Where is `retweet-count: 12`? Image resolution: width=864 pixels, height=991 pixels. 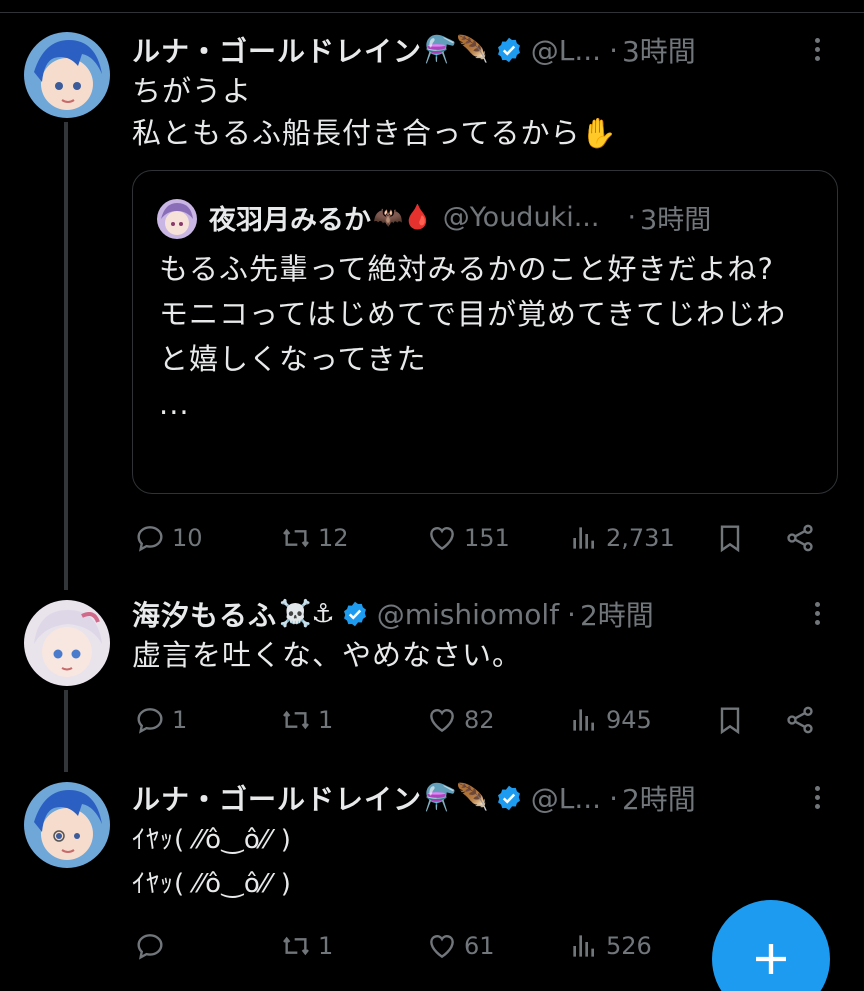 retweet-count: 12 is located at coordinates (333, 538).